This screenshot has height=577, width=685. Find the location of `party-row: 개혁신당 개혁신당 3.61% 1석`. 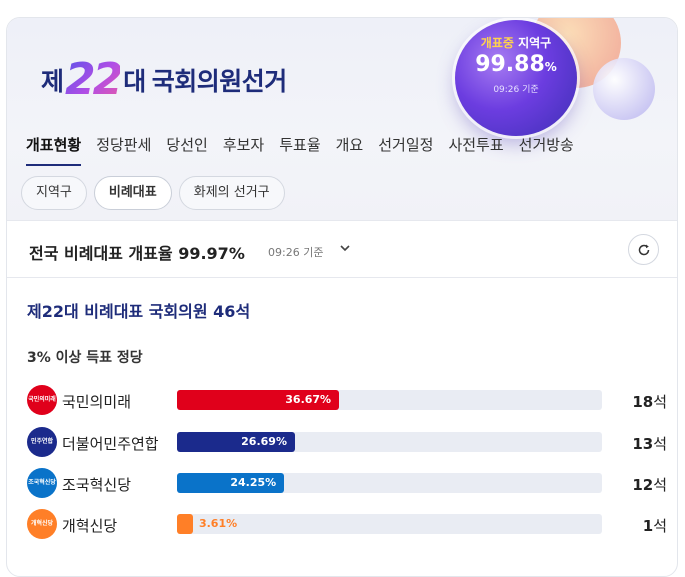

party-row: 개혁신당 개혁신당 3.61% 1석 is located at coordinates (347, 524).